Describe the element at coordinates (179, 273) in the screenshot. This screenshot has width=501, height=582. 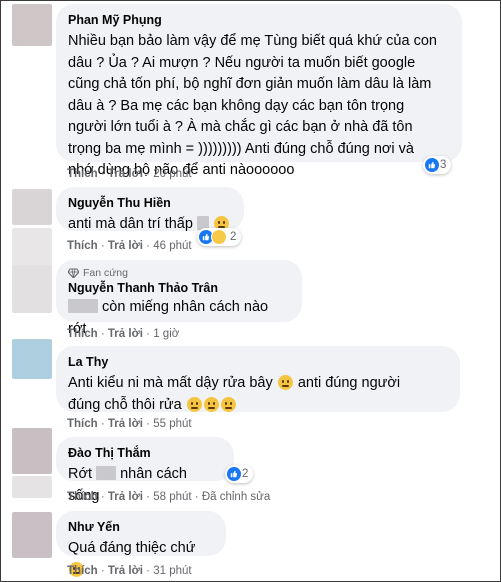
I see `fan-badge: Fan cứng` at that location.